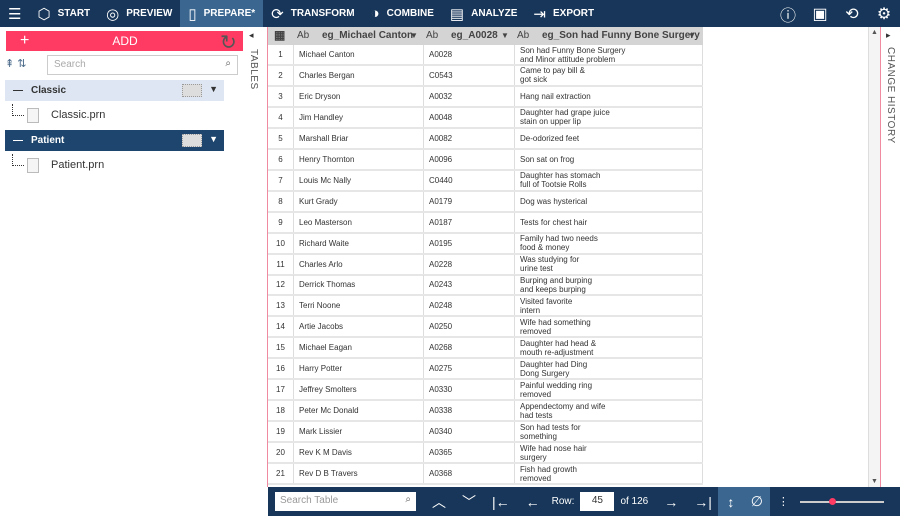 The image size is (900, 516). What do you see at coordinates (609, 432) in the screenshot?
I see `cell-description: Son had tests for something` at bounding box center [609, 432].